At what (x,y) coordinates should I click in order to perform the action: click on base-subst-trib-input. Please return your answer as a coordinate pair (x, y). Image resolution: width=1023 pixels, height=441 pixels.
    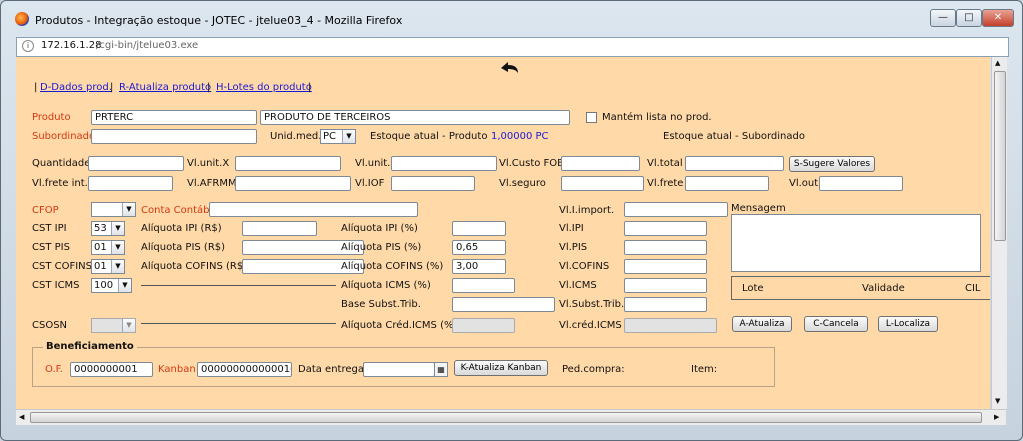
    Looking at the image, I should click on (503, 304).